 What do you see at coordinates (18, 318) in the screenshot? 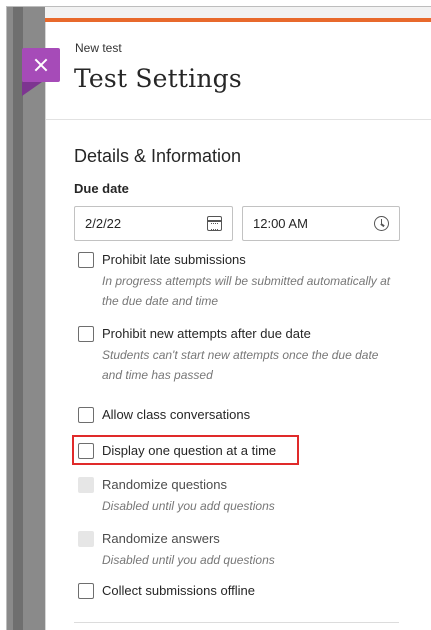
I see `background-page-rail-shadow` at bounding box center [18, 318].